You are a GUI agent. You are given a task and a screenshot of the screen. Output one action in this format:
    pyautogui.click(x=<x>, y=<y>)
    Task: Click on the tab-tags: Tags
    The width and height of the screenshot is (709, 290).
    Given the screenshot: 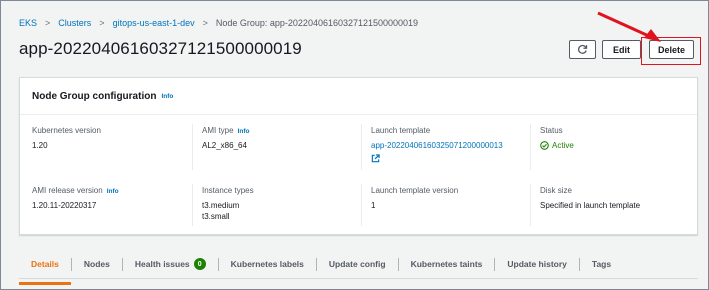 What is the action you would take?
    pyautogui.click(x=600, y=264)
    